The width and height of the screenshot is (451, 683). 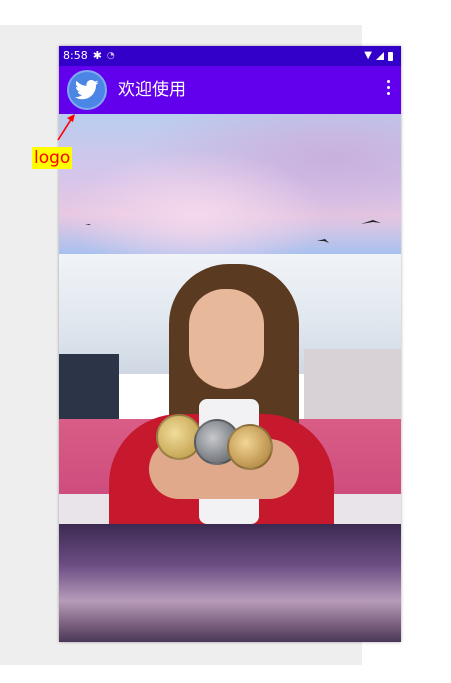 I want to click on twitter-bird-icon, so click(x=87, y=90).